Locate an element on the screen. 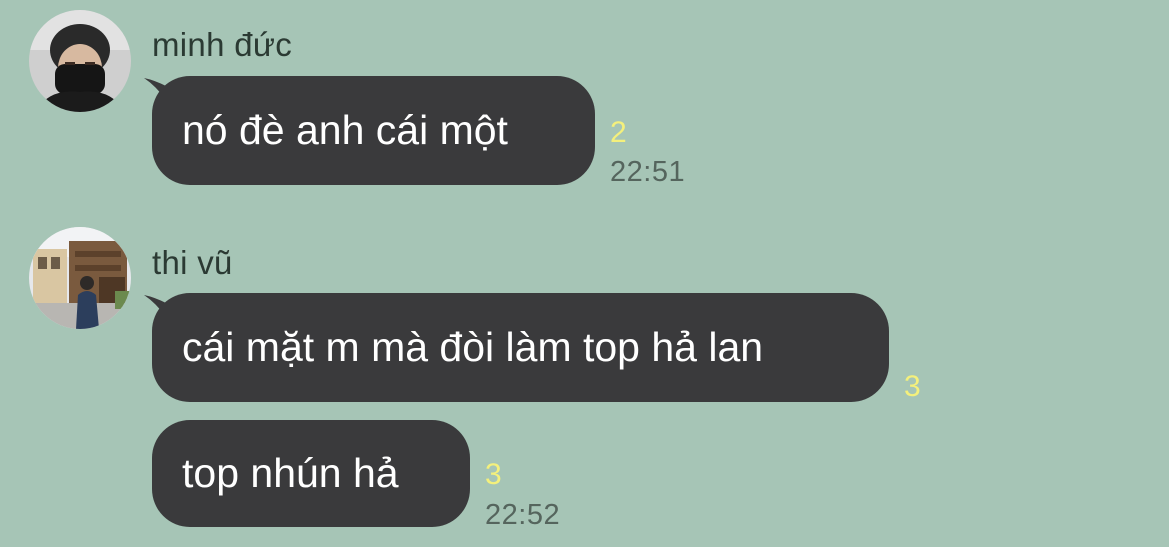 This screenshot has height=547, width=1169. message-bubble: top nhún hả is located at coordinates (311, 473).